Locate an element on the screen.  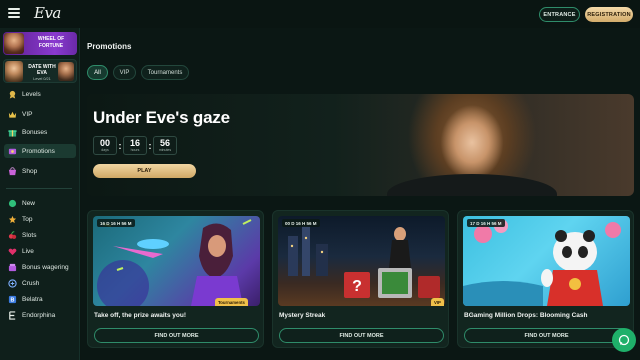
promo-card-image: ? is located at coordinates (361, 261).